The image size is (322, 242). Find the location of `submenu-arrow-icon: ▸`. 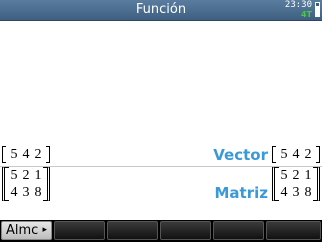

submenu-arrow-icon: ▸ is located at coordinates (44, 230).